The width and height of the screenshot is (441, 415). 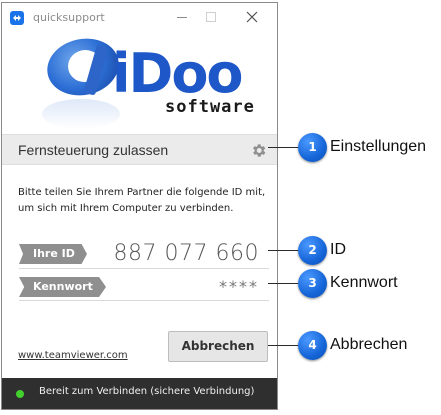 I want to click on cancel-button: Abbrechen, so click(x=218, y=346).